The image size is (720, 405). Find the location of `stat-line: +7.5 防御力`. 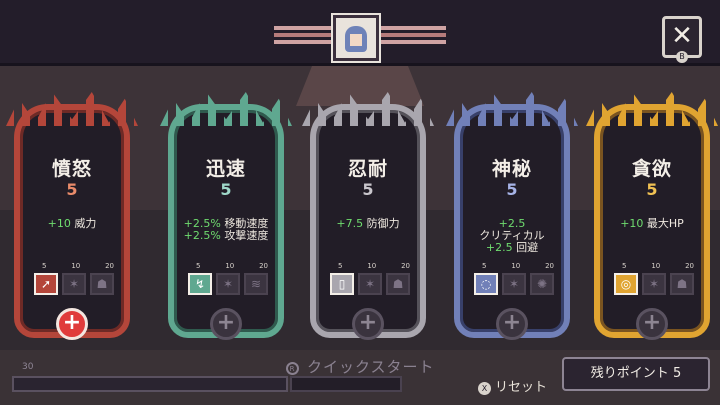

stat-line: +7.5 防御力 is located at coordinates (368, 224).